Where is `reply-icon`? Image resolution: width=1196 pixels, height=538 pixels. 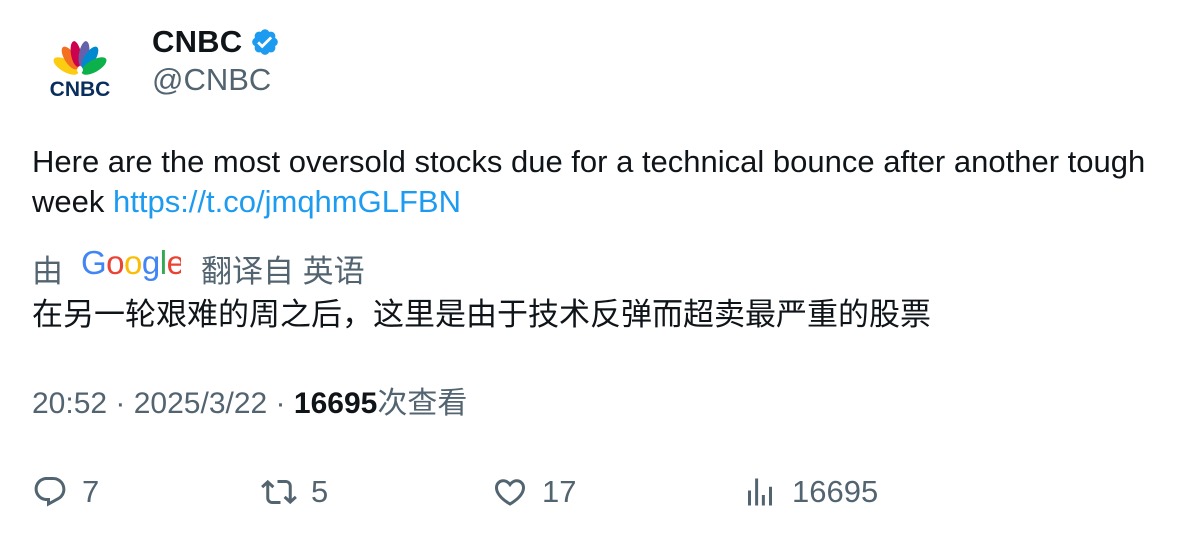 reply-icon is located at coordinates (50, 492).